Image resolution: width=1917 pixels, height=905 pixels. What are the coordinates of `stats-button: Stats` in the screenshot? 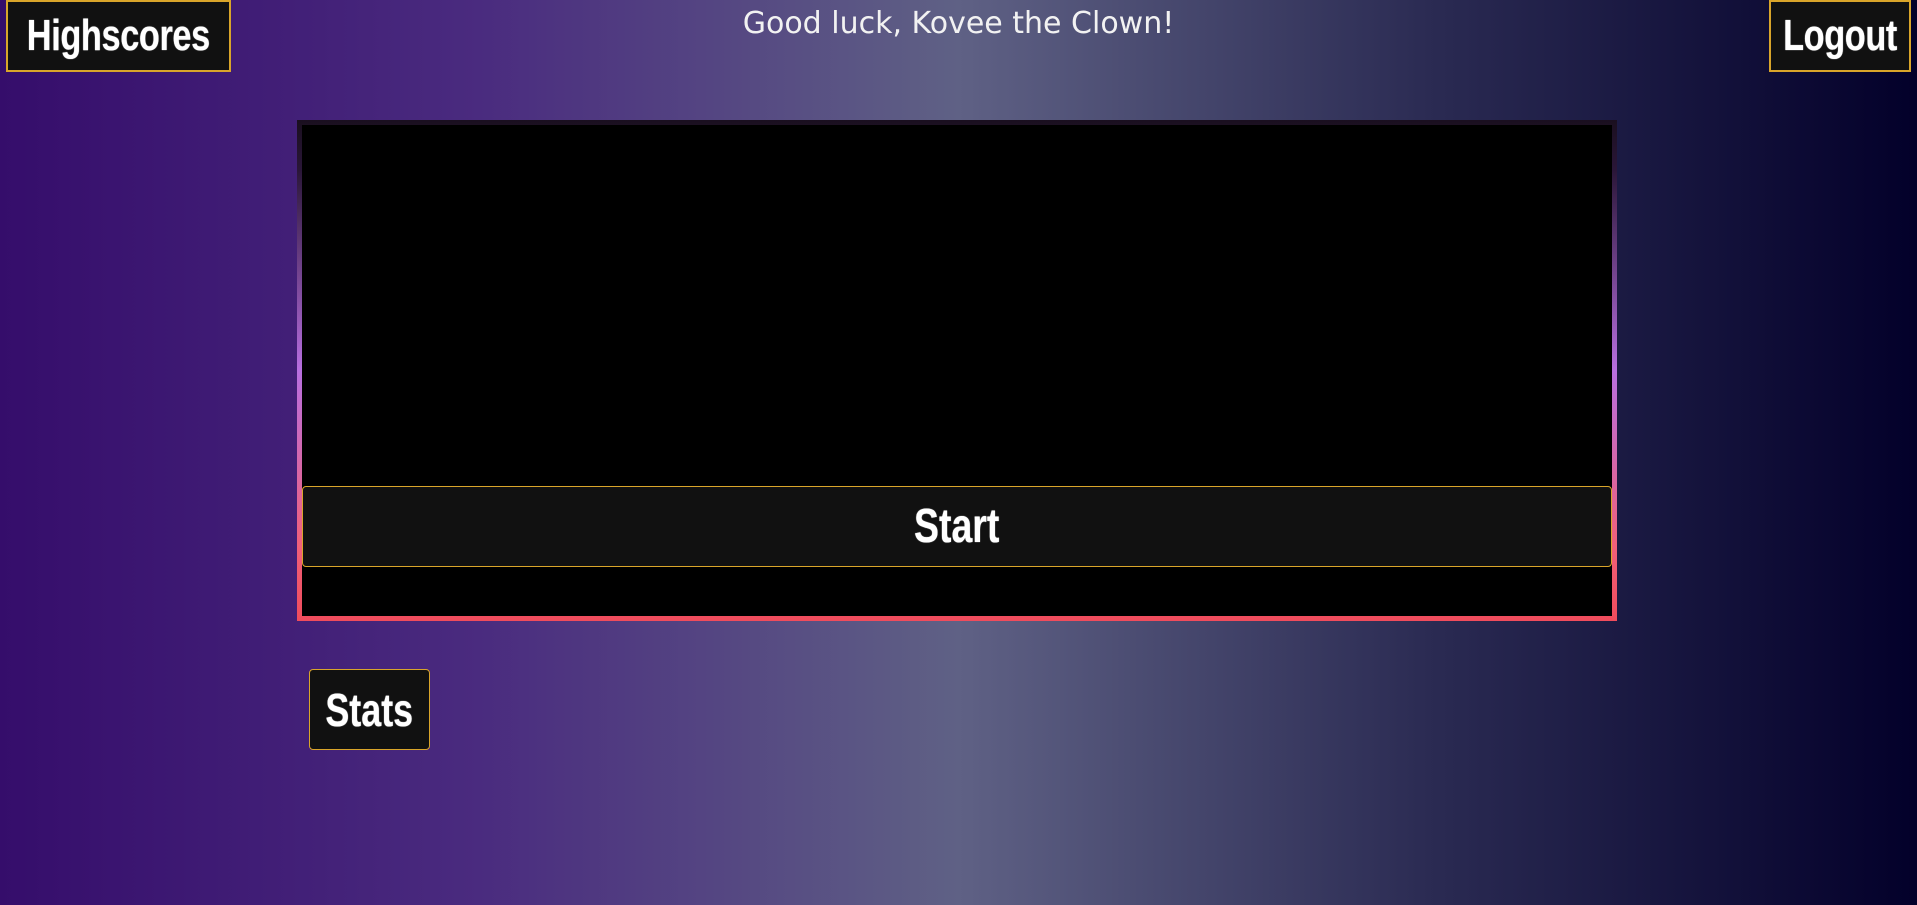 It's located at (369, 709).